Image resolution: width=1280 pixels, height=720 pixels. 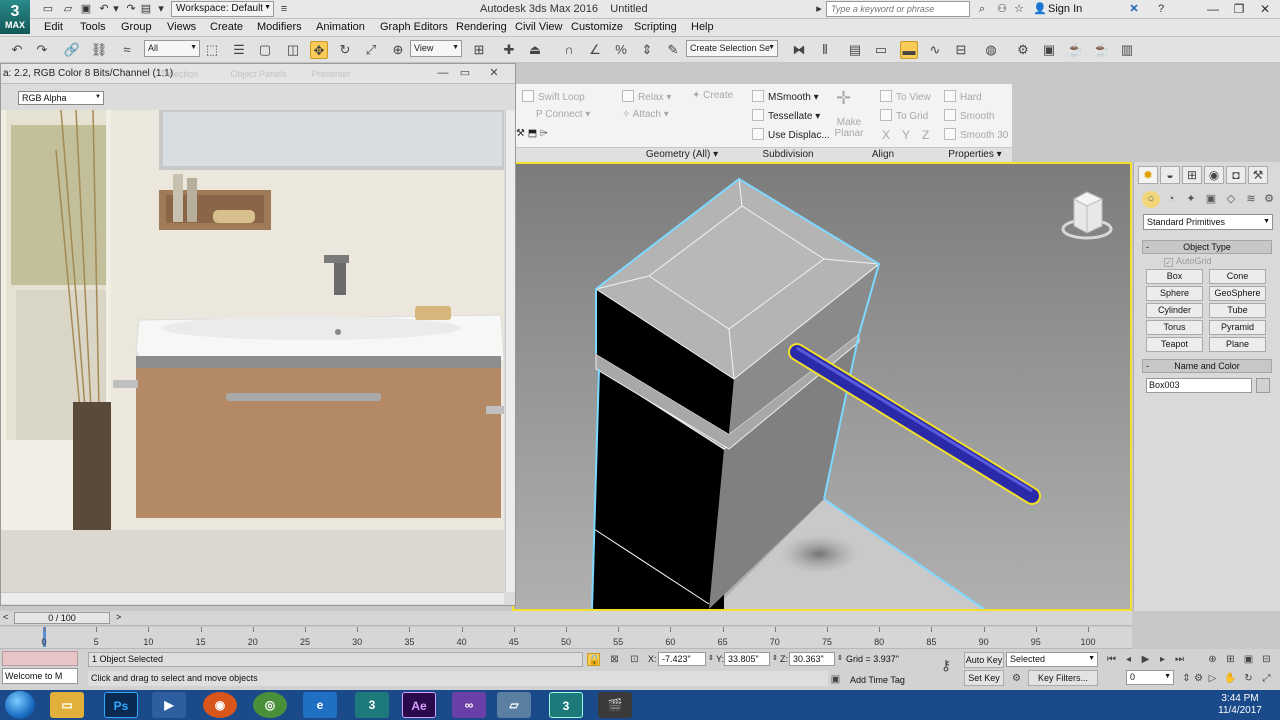 I want to click on maxscript-mini-listener: Welcome to M, so click(x=40, y=676).